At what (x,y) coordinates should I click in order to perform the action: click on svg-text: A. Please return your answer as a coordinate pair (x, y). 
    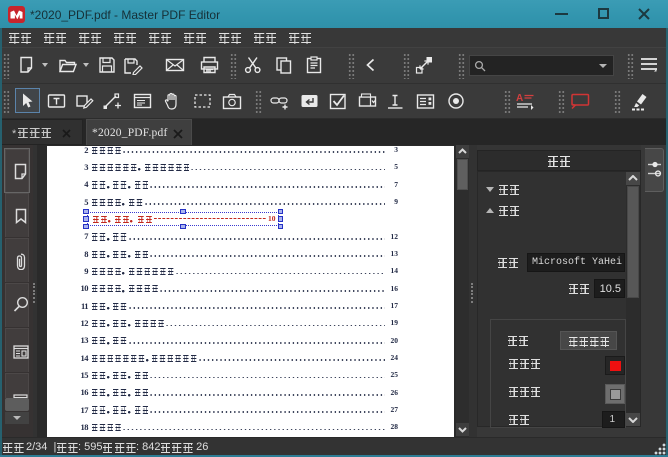
    Looking at the image, I should click on (519, 98).